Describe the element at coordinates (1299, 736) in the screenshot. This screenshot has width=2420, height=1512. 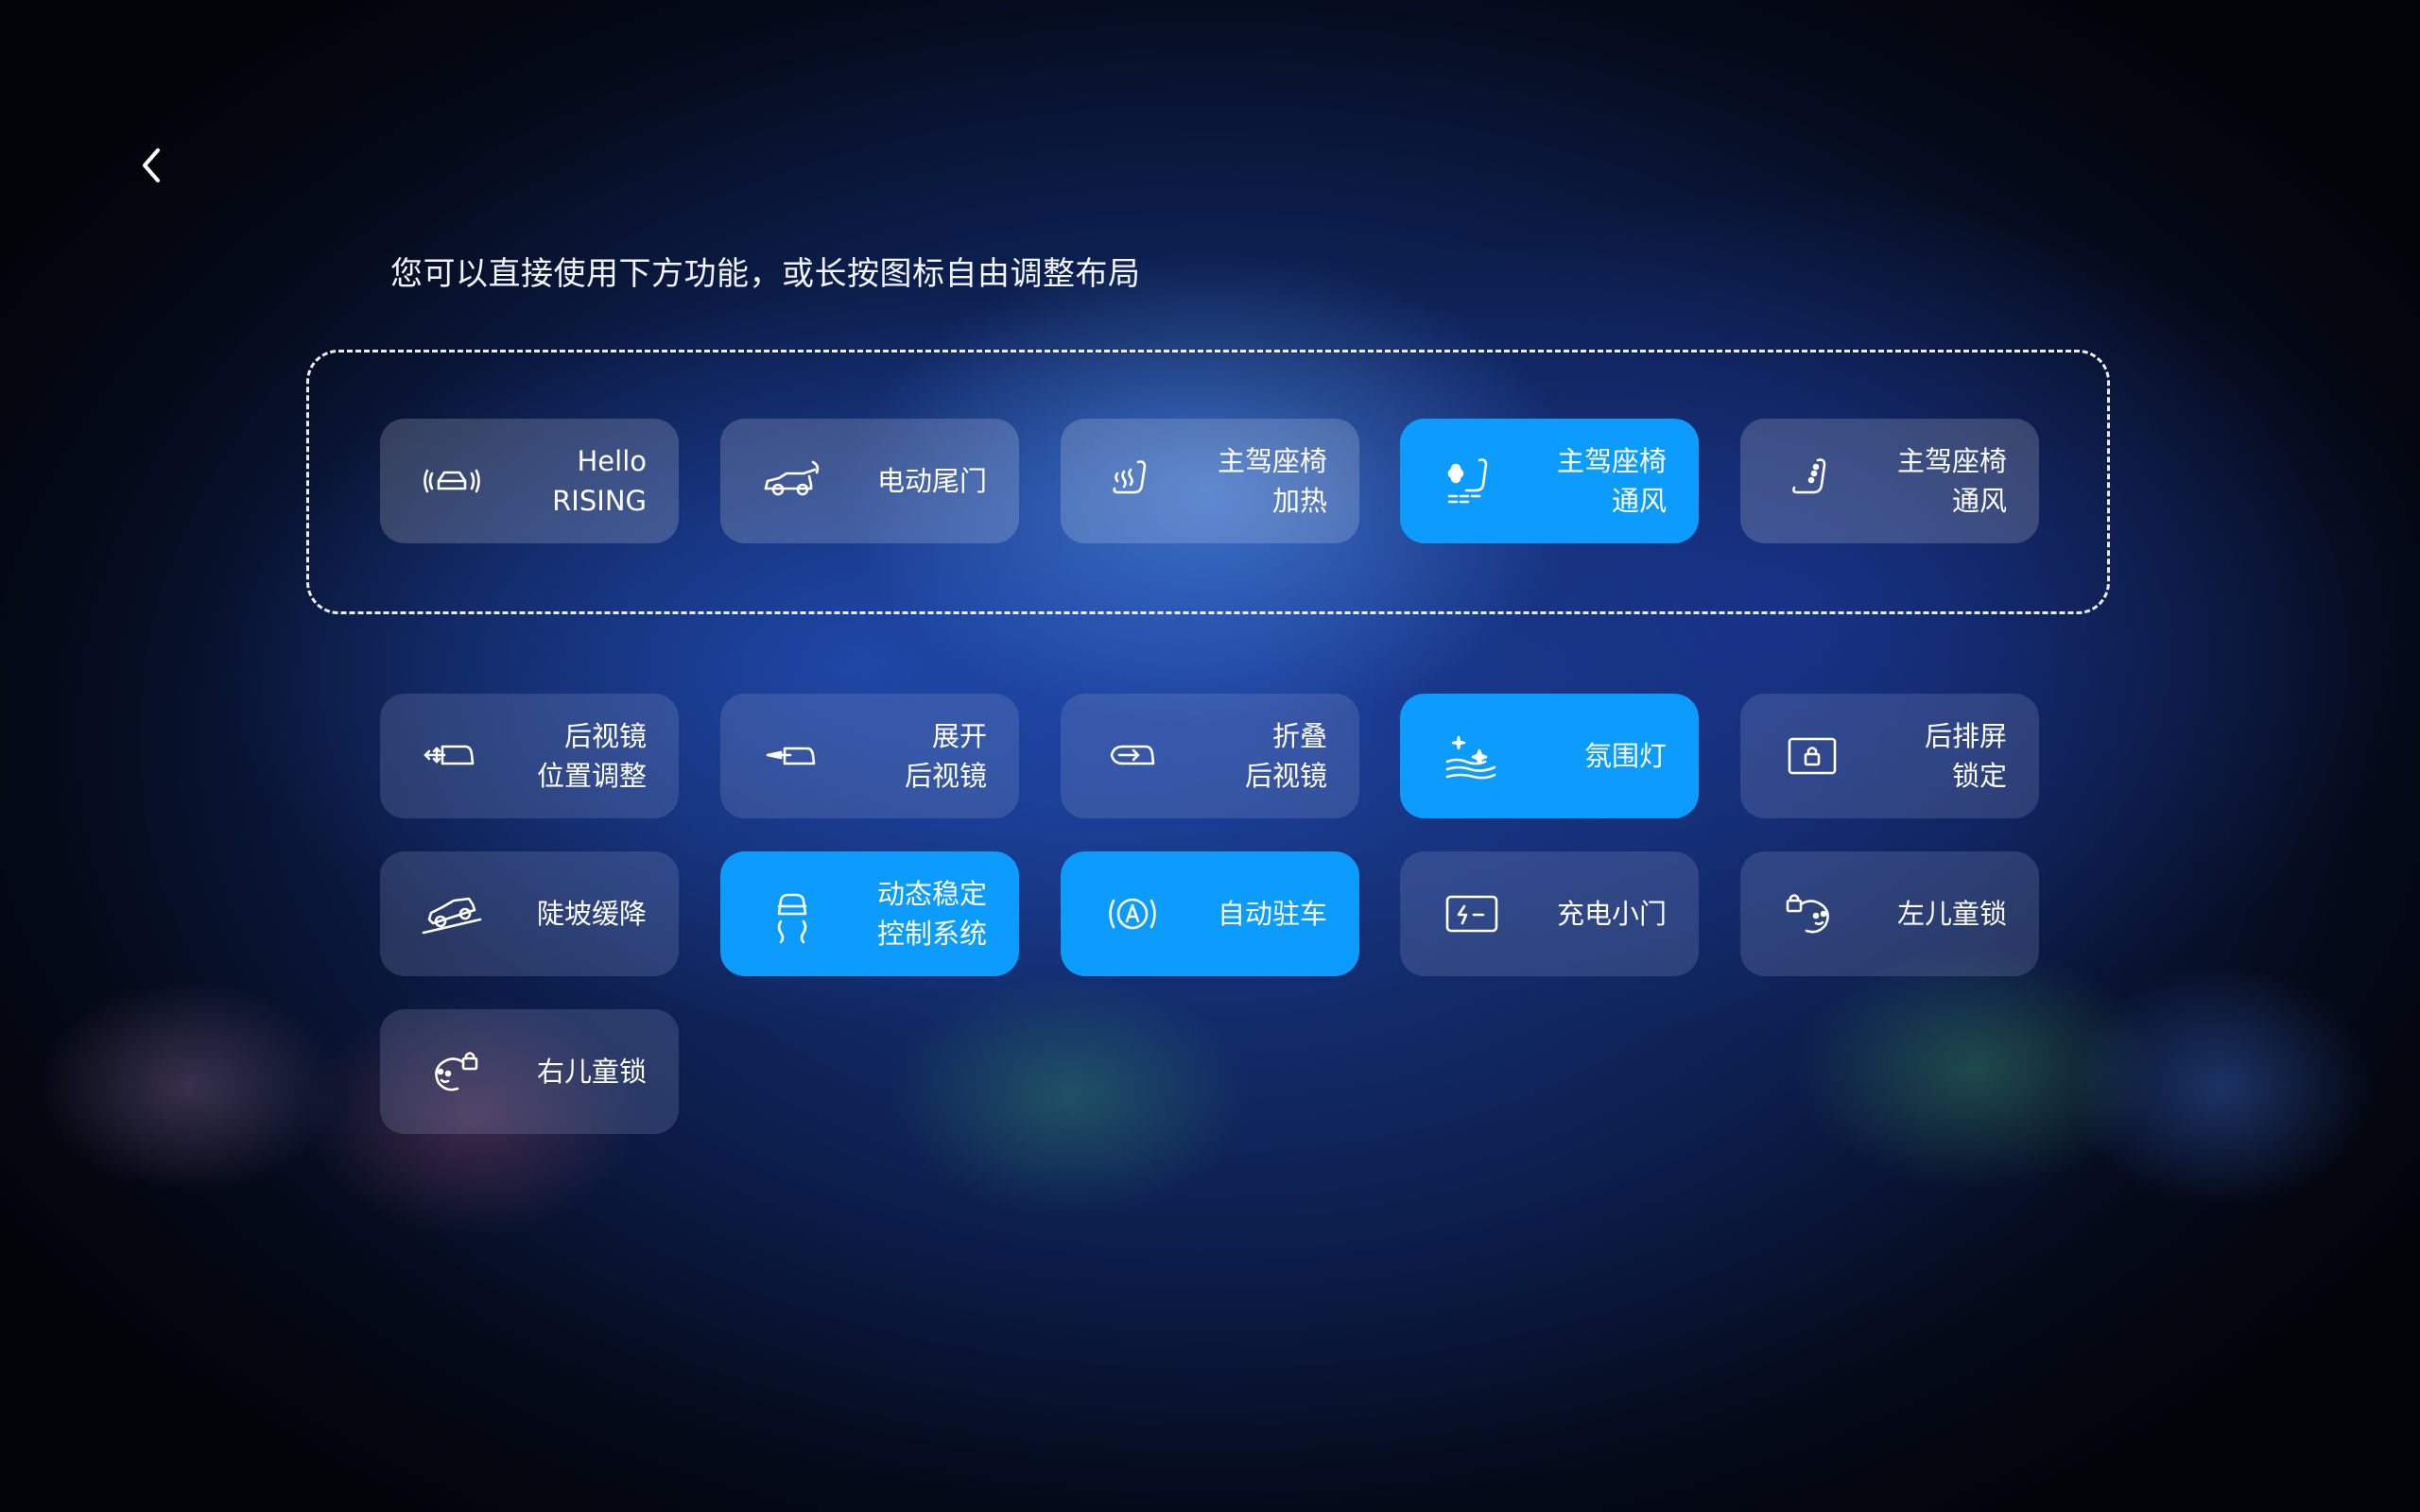
I see `tile-label-line1: 折叠` at that location.